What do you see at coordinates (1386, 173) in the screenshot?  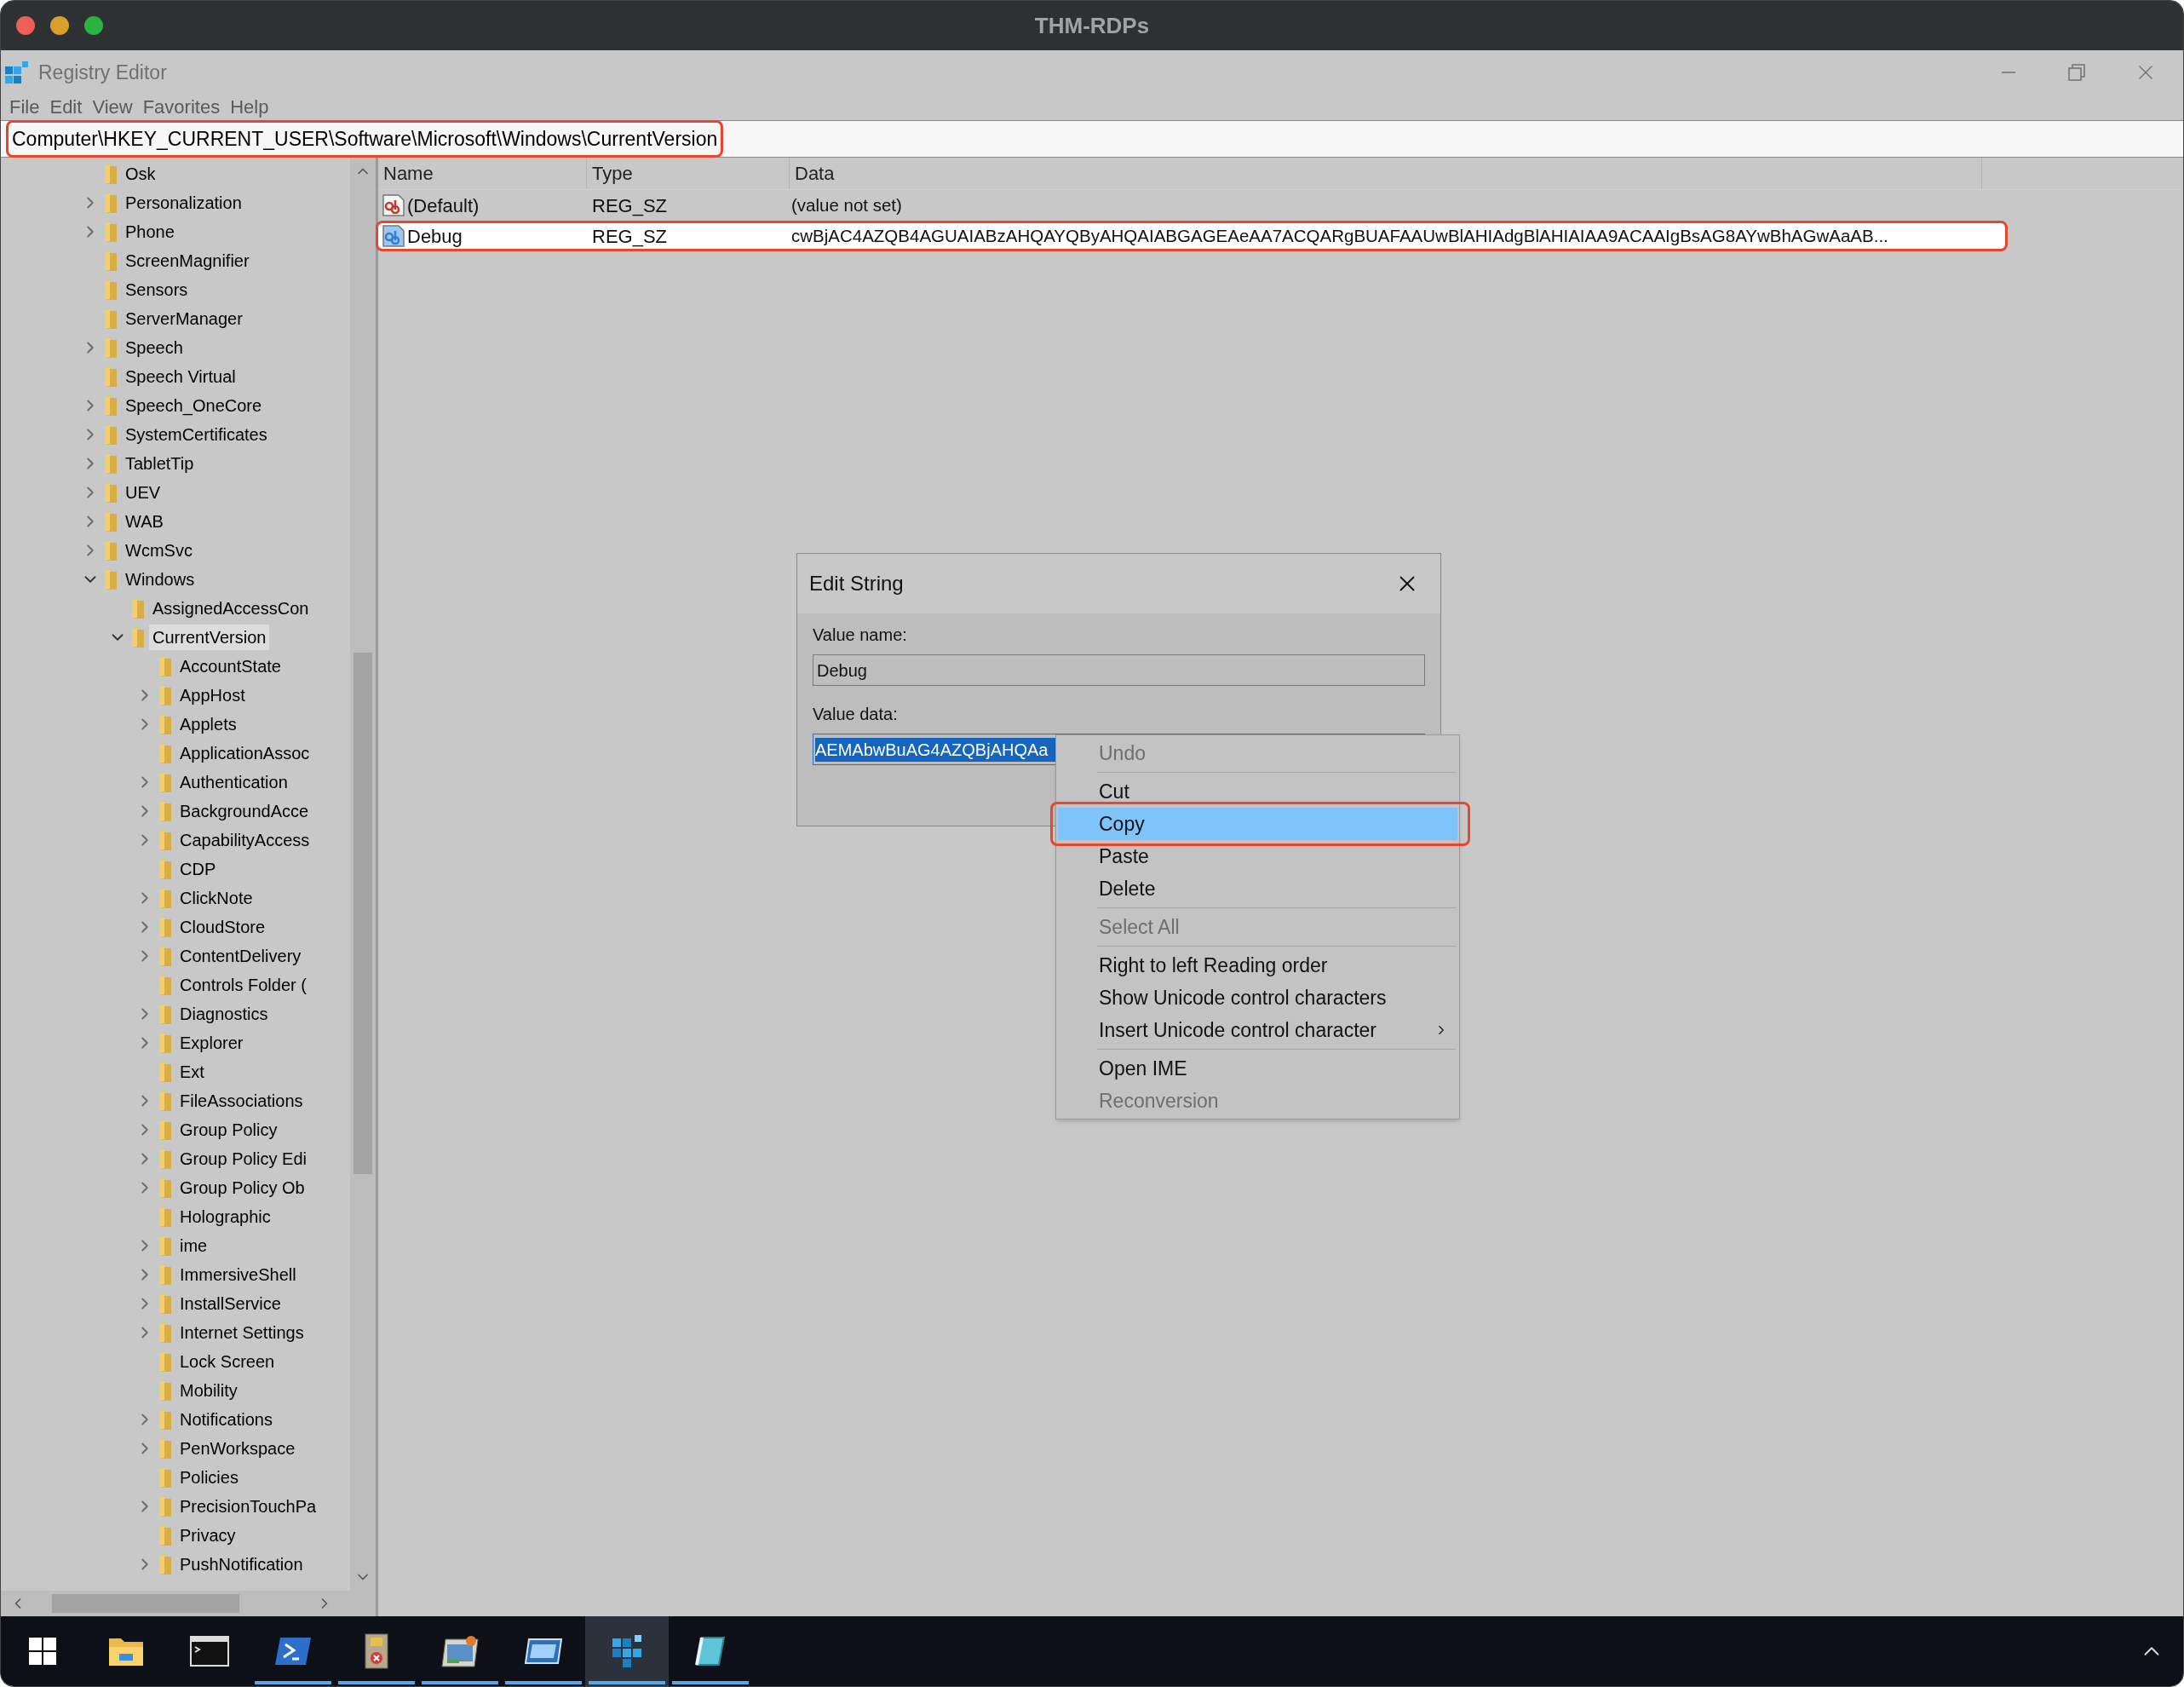 I see `column-header: Data` at bounding box center [1386, 173].